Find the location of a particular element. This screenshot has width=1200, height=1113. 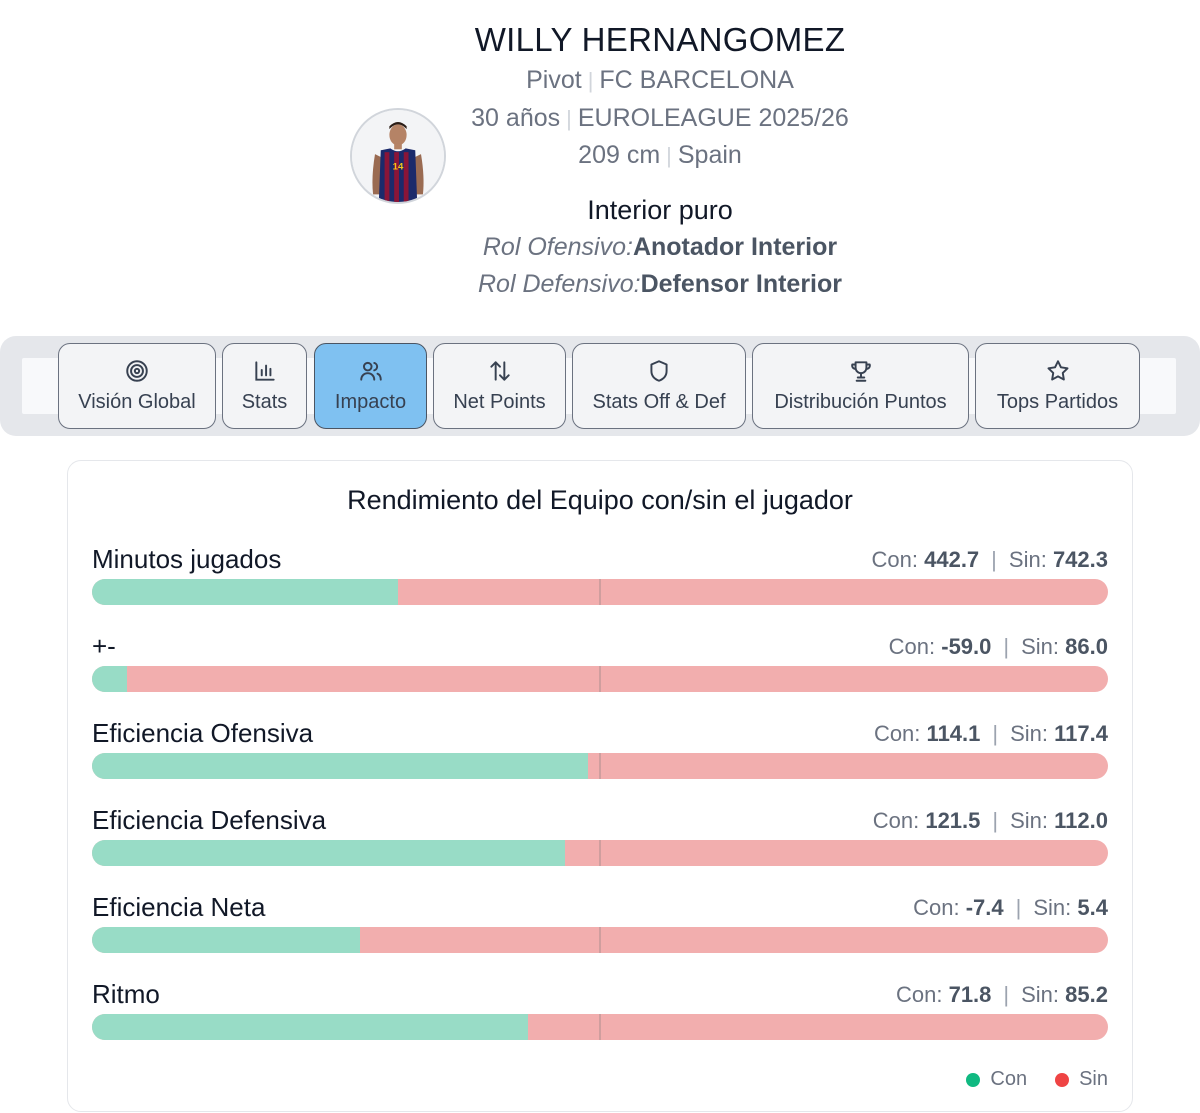

sin-value: 86.0 is located at coordinates (1086, 646).